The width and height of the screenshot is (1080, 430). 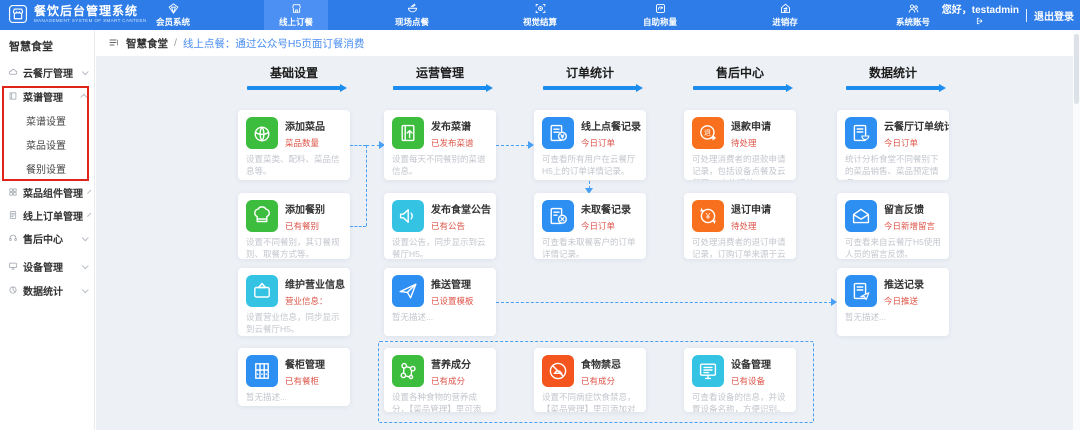 I want to click on scrollbar-thumb, so click(x=1076, y=69).